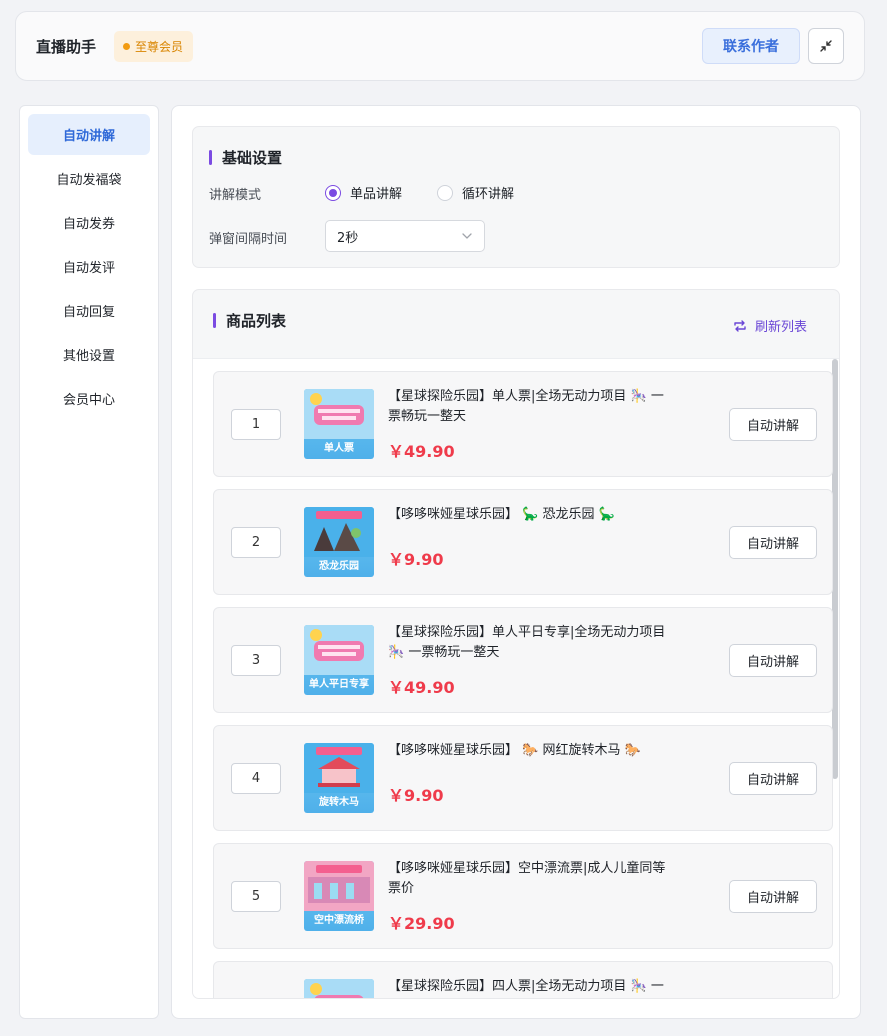  What do you see at coordinates (339, 448) in the screenshot?
I see `thumbnail-caption: 单人票` at bounding box center [339, 448].